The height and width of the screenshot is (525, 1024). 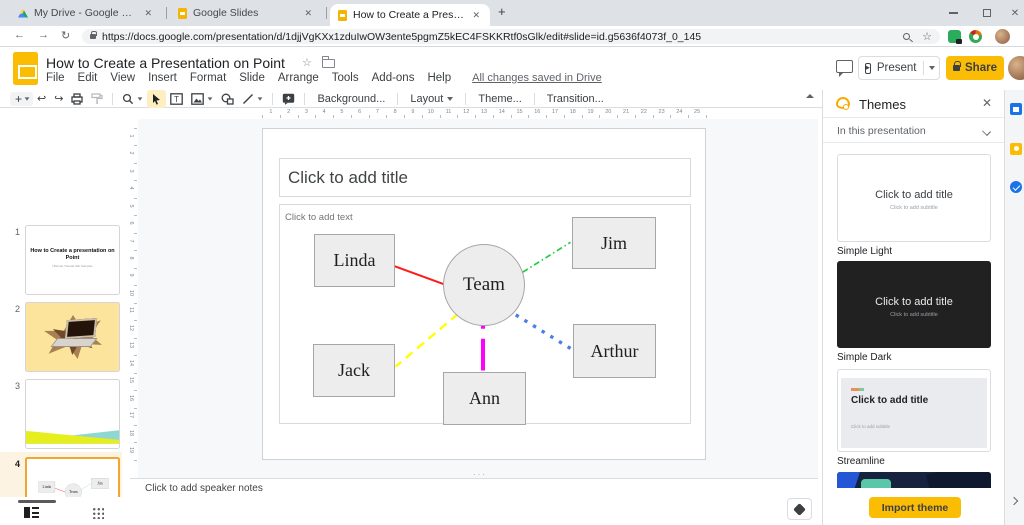 I want to click on menu-add-ons: Add-ons, so click(x=393, y=78).